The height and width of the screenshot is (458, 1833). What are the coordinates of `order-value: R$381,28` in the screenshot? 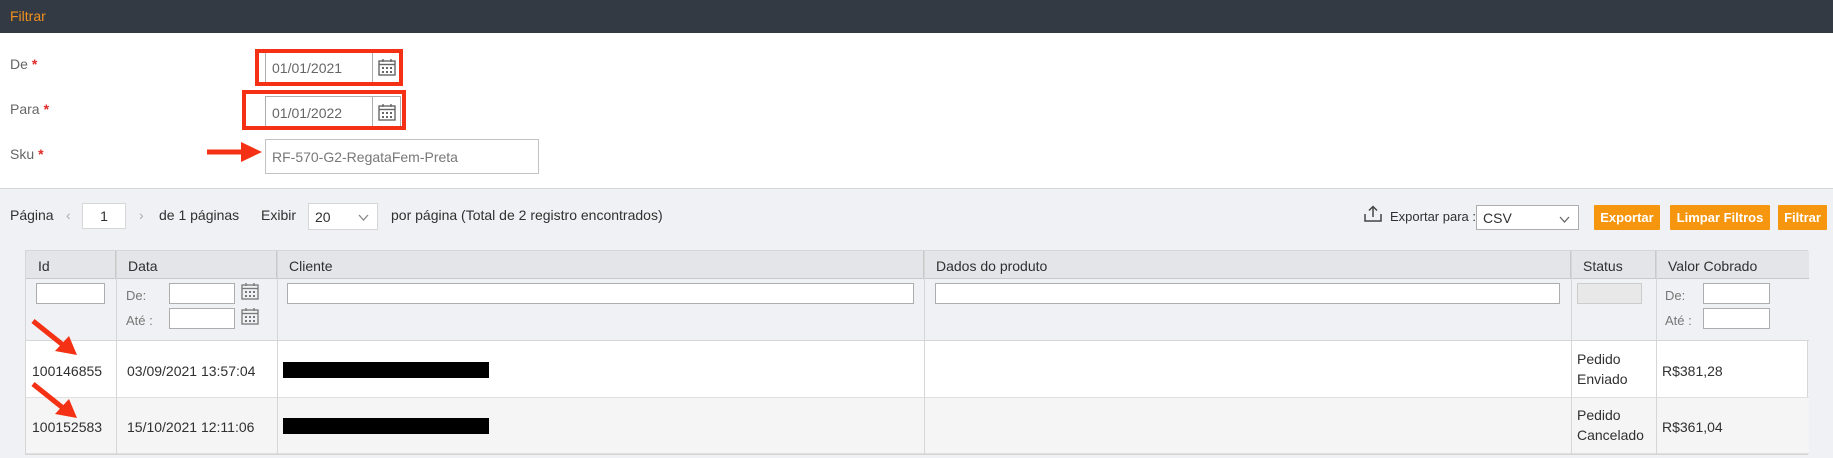 It's located at (1692, 371).